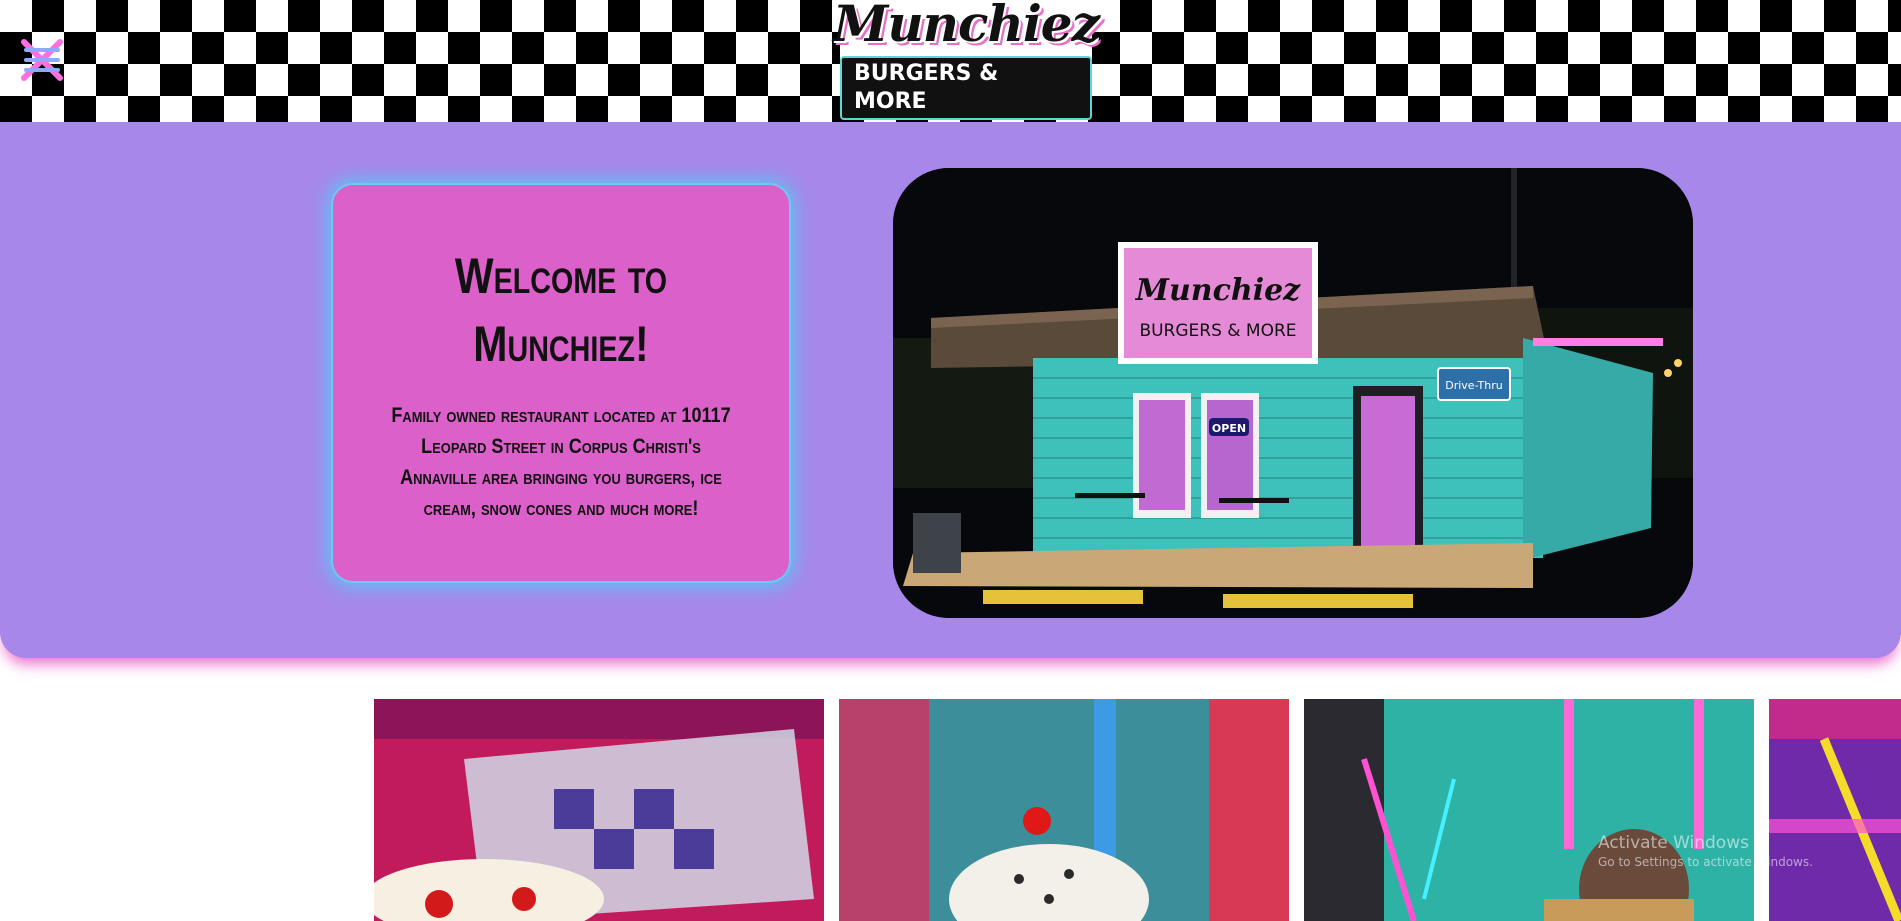  I want to click on welcome-title: Welcome to Munchiez!, so click(561, 310).